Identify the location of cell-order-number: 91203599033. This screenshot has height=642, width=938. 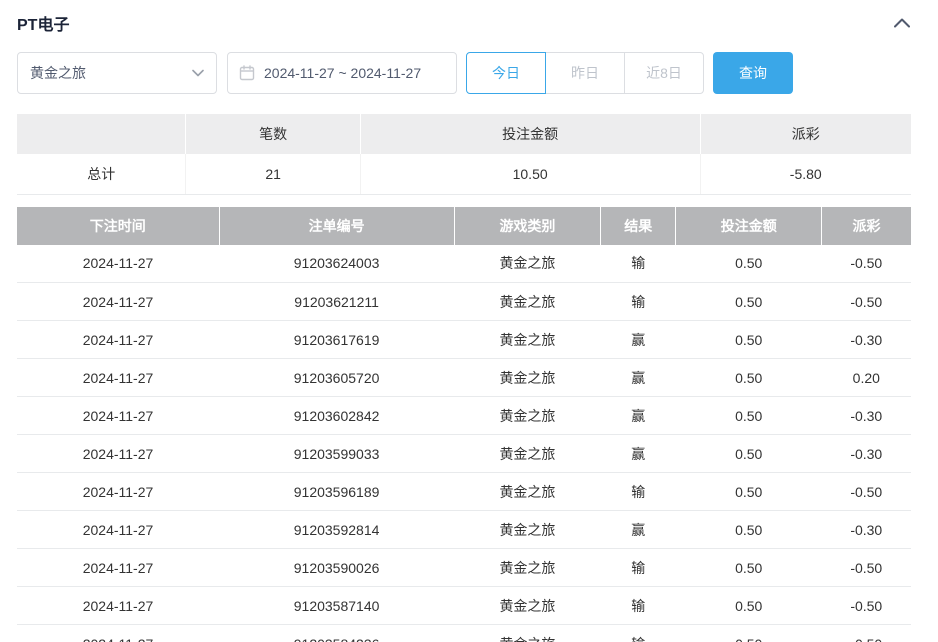
(337, 453).